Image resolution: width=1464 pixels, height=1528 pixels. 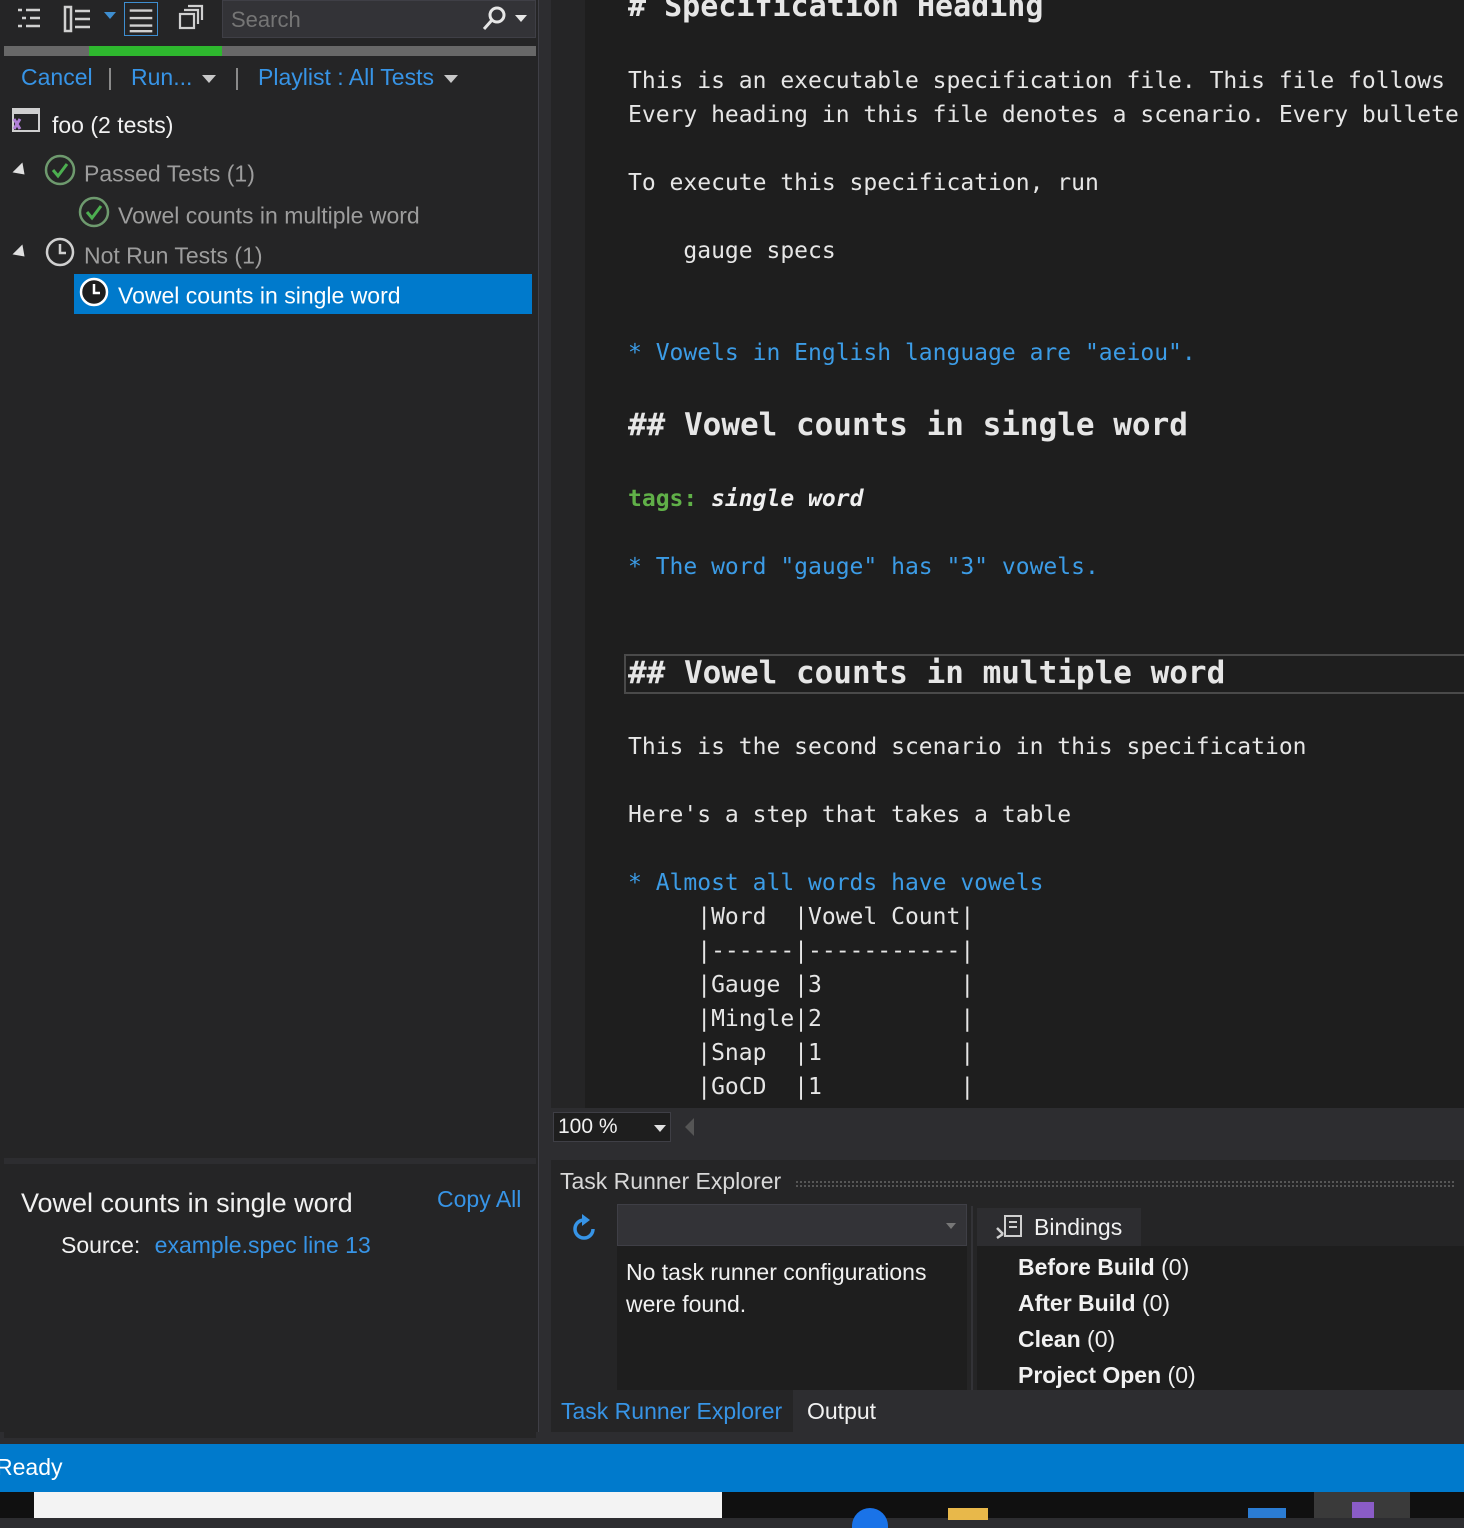 I want to click on binding-project-open: Project Open (0), so click(x=1107, y=1375).